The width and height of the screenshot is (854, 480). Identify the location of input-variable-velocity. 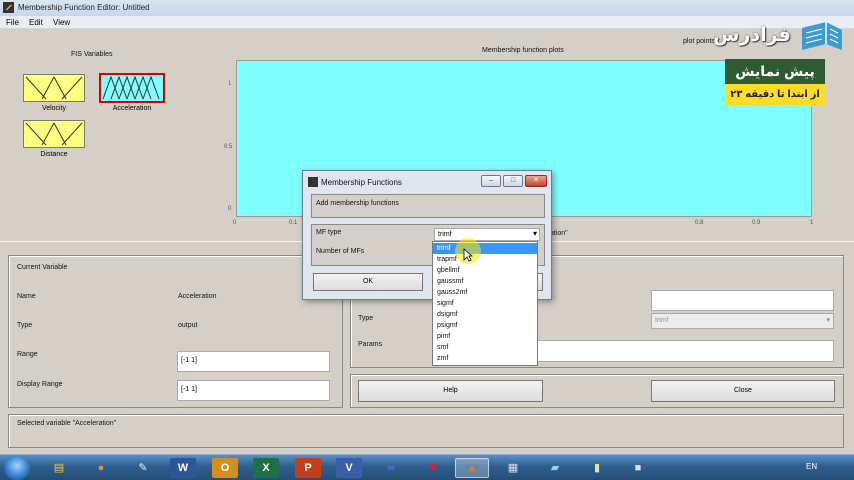
(54, 88).